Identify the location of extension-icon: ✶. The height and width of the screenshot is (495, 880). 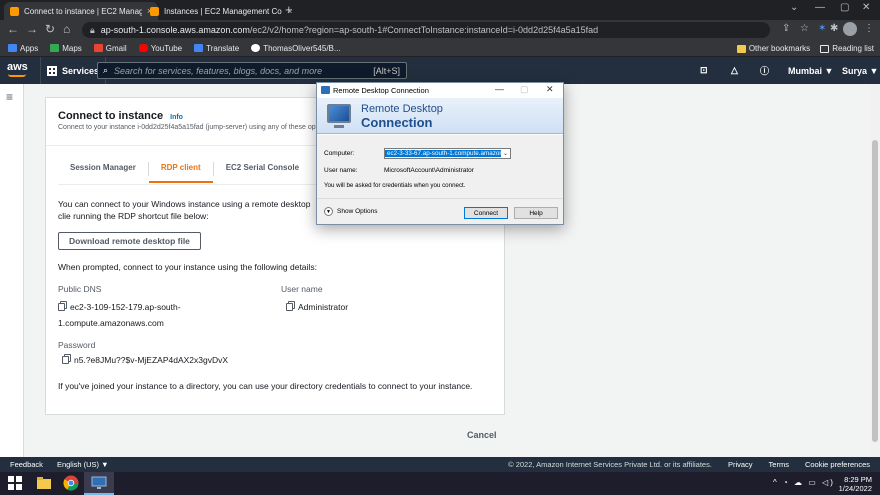
(822, 28).